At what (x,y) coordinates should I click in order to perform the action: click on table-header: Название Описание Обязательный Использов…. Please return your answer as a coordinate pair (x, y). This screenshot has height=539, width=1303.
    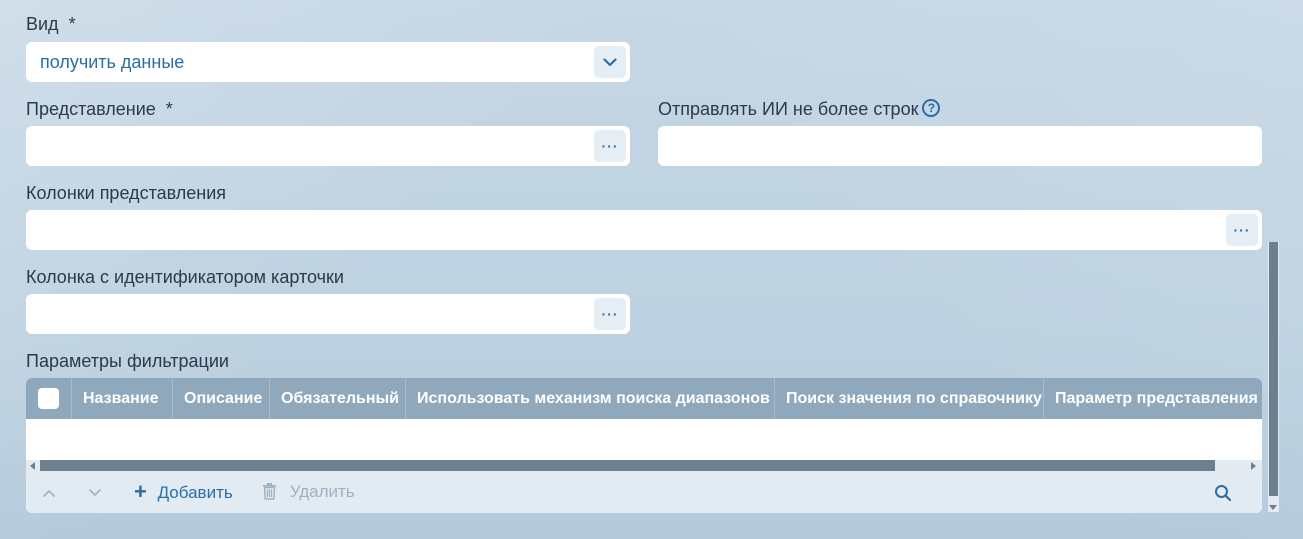
    Looking at the image, I should click on (644, 398).